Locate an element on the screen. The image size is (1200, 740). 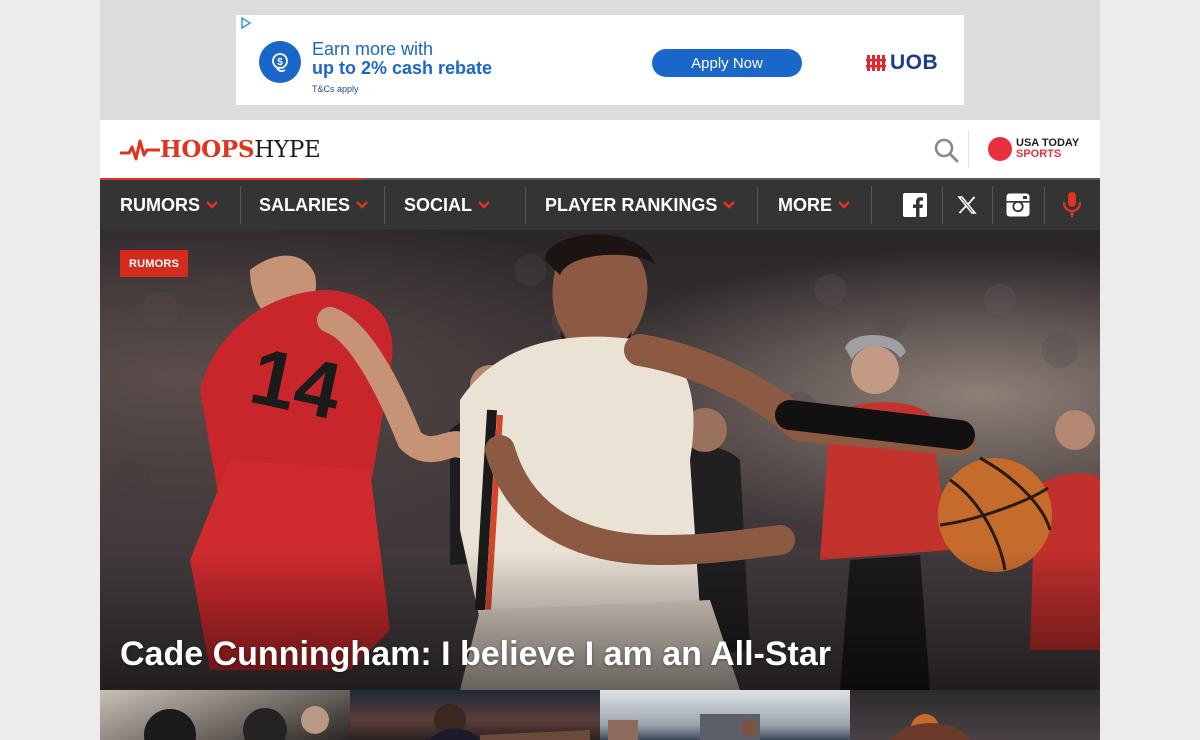
ad-terms: T&Cs apply is located at coordinates (335, 89).